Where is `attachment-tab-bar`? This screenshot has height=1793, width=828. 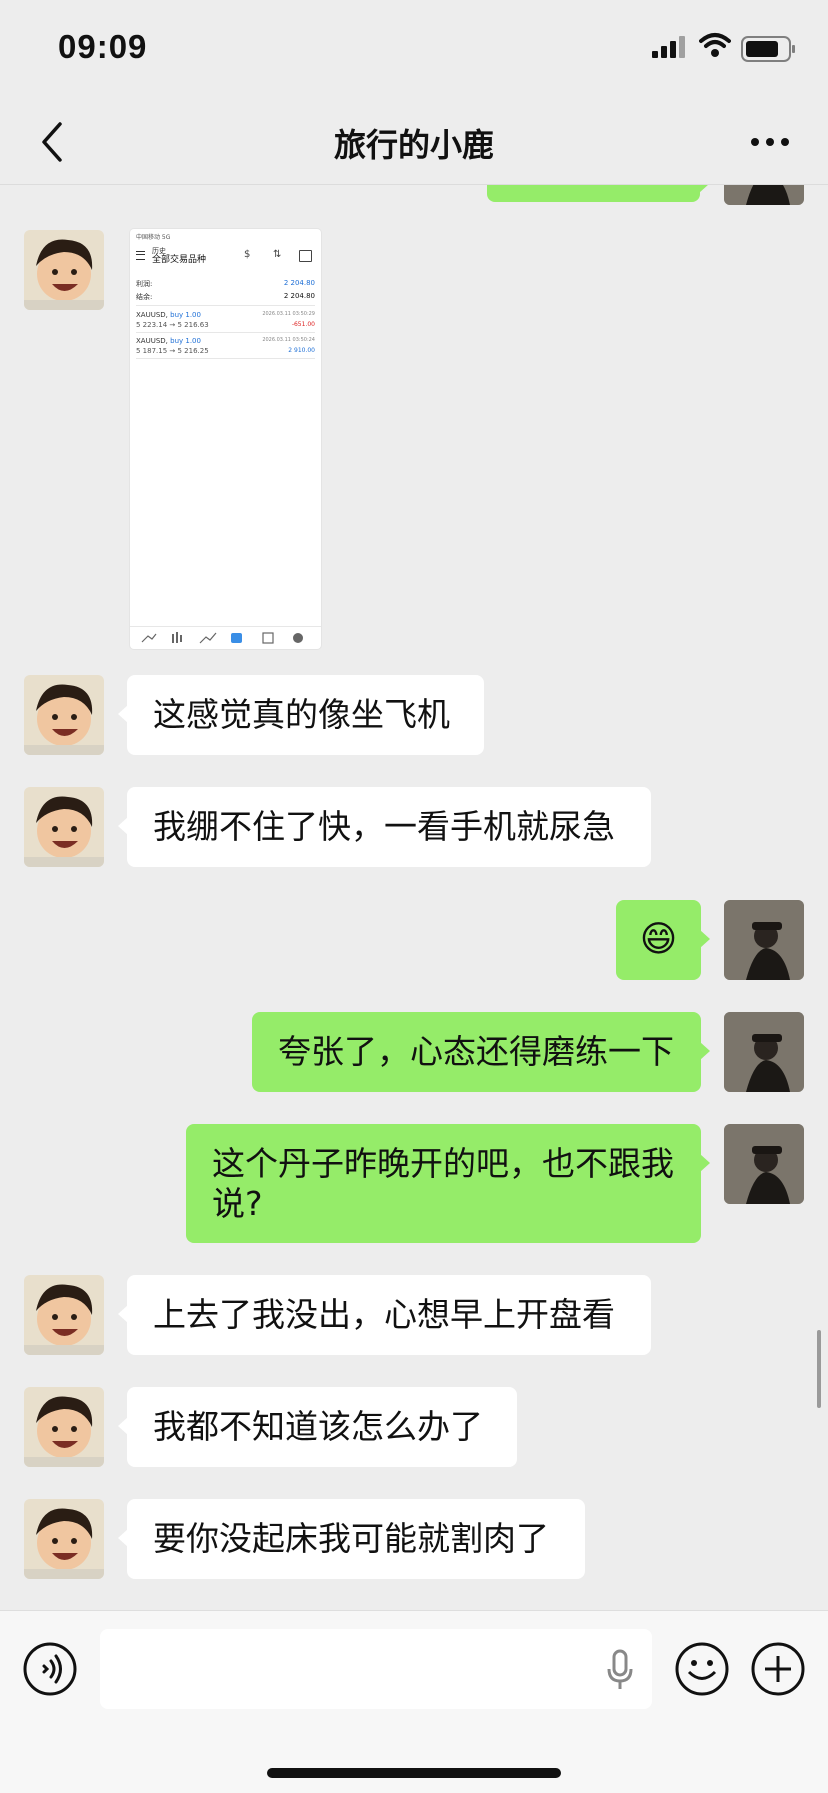 attachment-tab-bar is located at coordinates (225, 637).